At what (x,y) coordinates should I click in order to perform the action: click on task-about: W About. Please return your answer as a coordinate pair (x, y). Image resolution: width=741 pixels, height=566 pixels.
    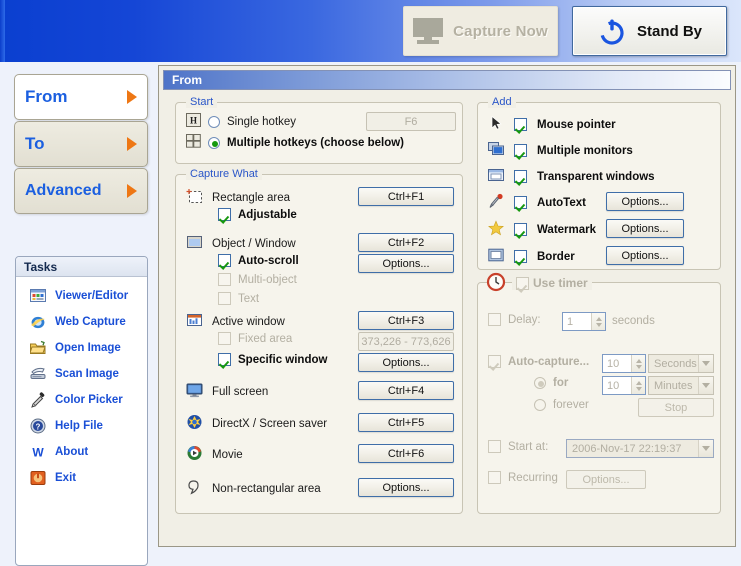
    Looking at the image, I should click on (81, 452).